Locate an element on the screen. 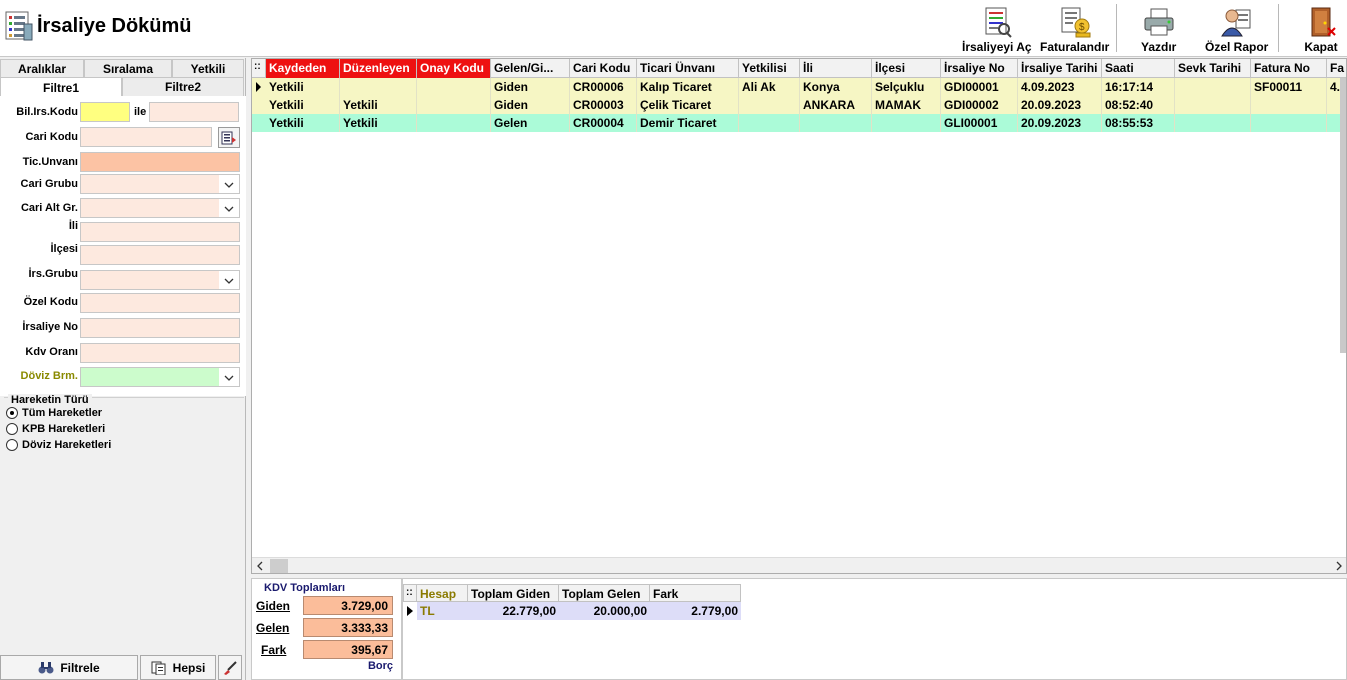 Image resolution: width=1347 pixels, height=680 pixels. tab-araliklar: Aralıklar is located at coordinates (42, 68).